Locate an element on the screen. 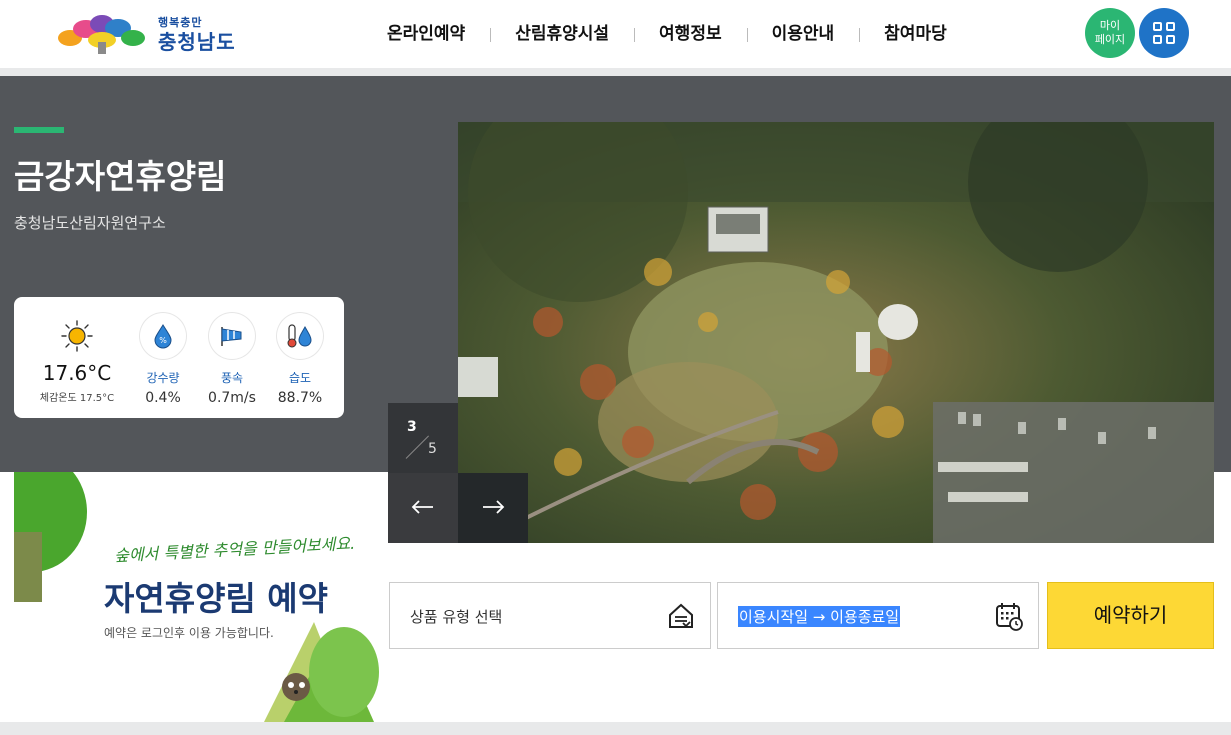 This screenshot has height=735, width=1231. bottom-divider is located at coordinates (615, 728).